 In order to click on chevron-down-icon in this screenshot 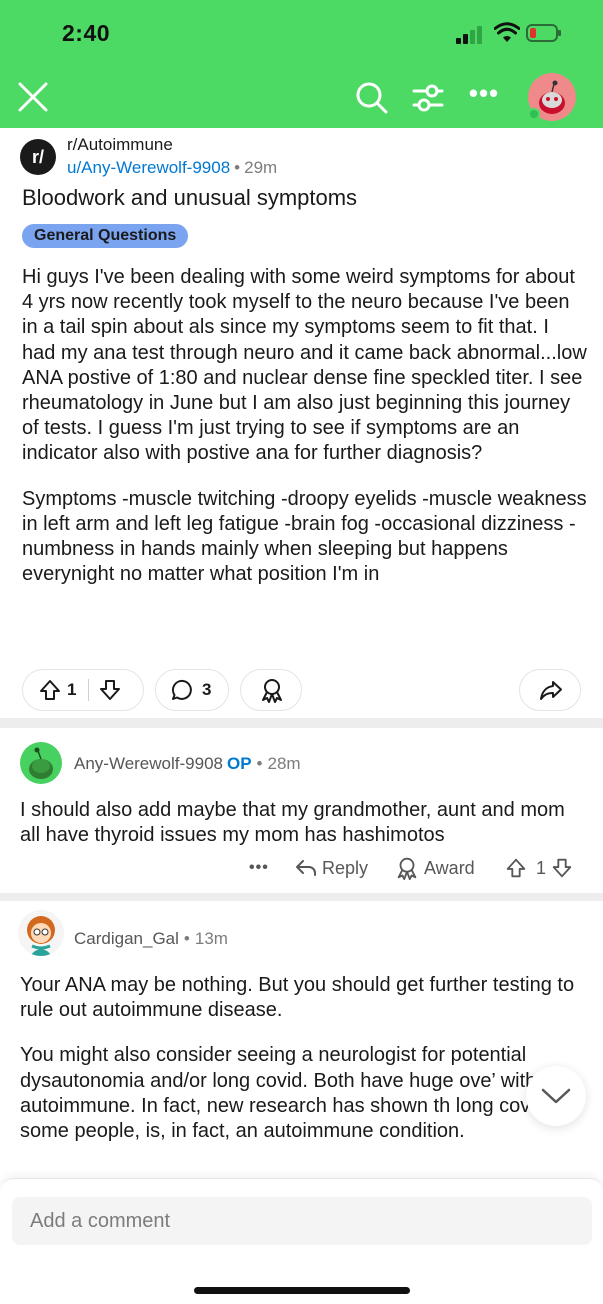, I will do `click(556, 1096)`.